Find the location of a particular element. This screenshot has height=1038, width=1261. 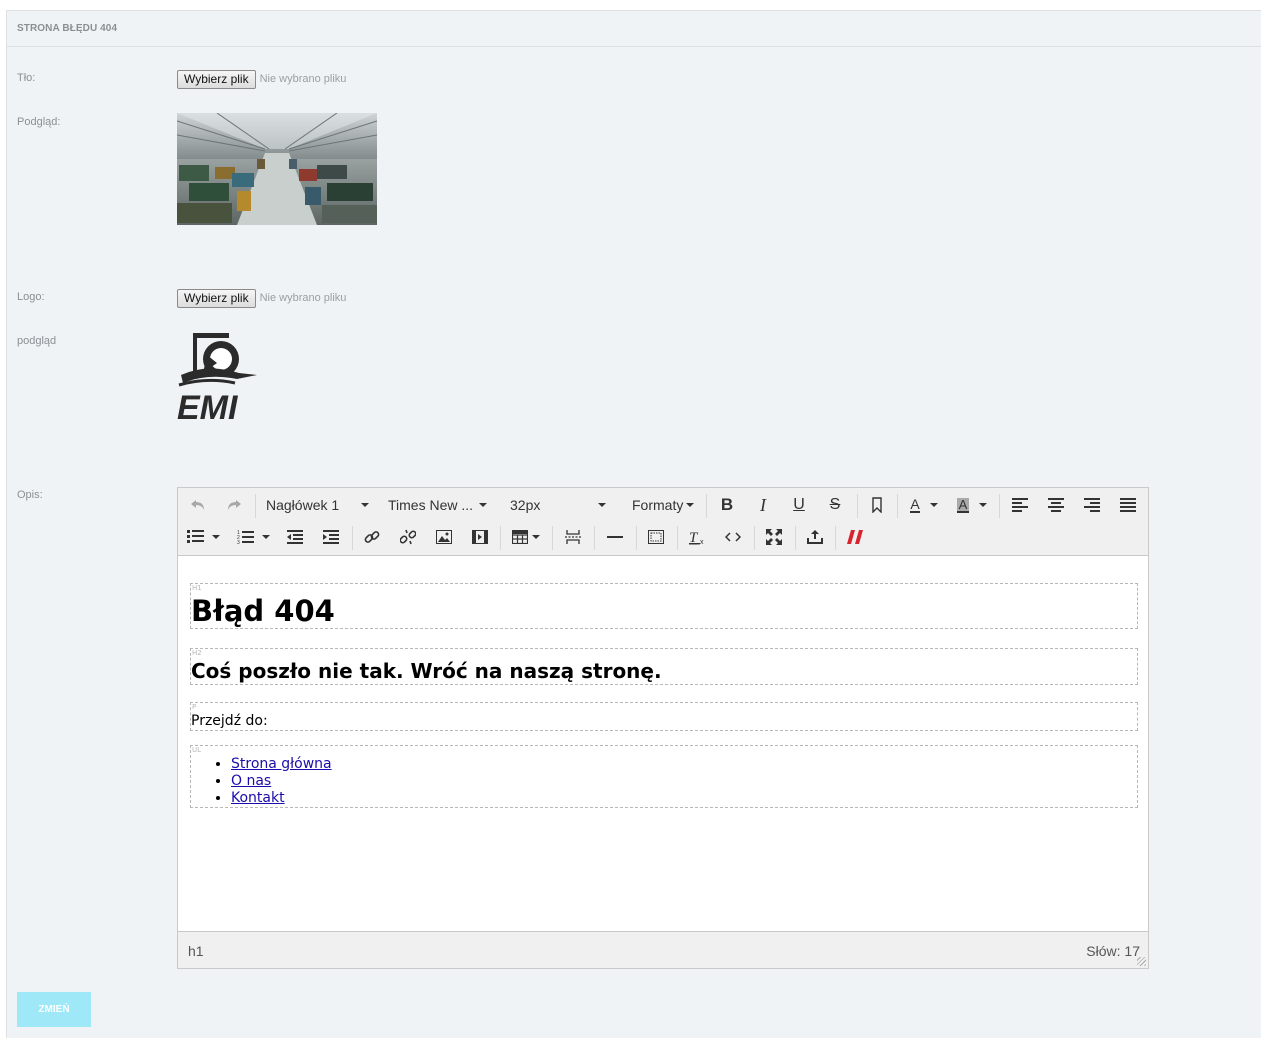

logo-file-input: Wybierz plik Nie wybrano pliku is located at coordinates (261, 298).